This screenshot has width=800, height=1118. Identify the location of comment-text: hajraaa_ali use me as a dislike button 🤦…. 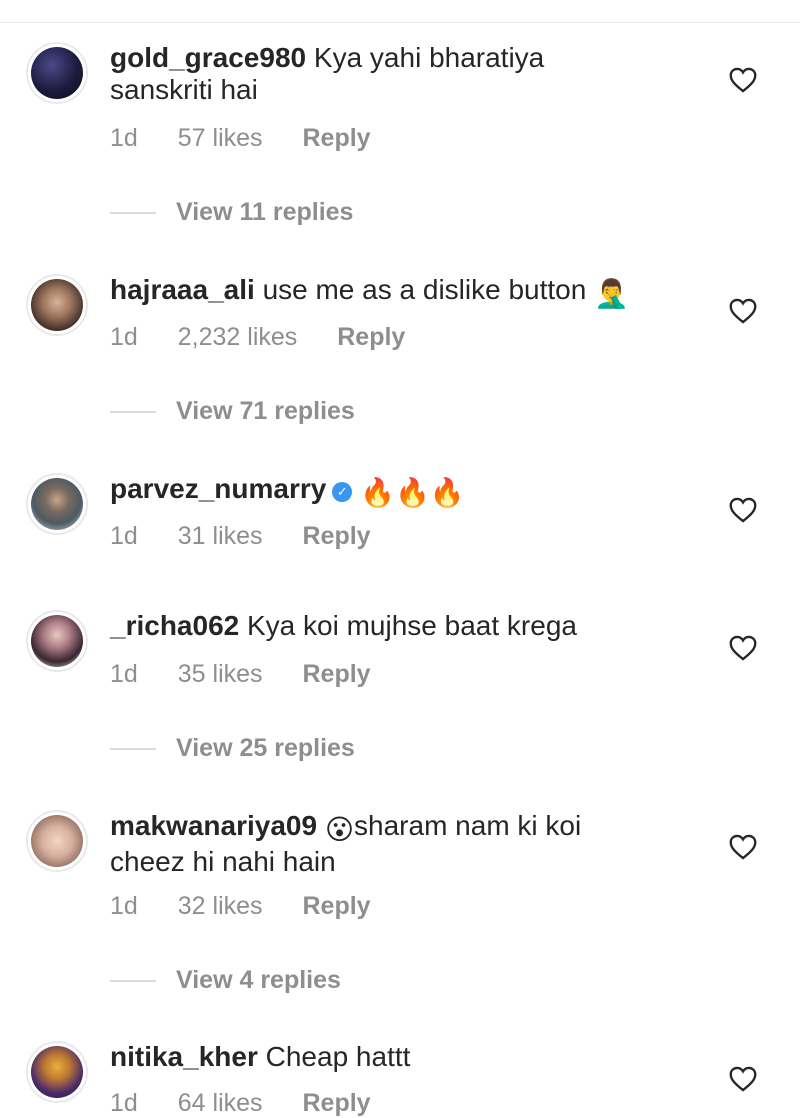
(390, 292).